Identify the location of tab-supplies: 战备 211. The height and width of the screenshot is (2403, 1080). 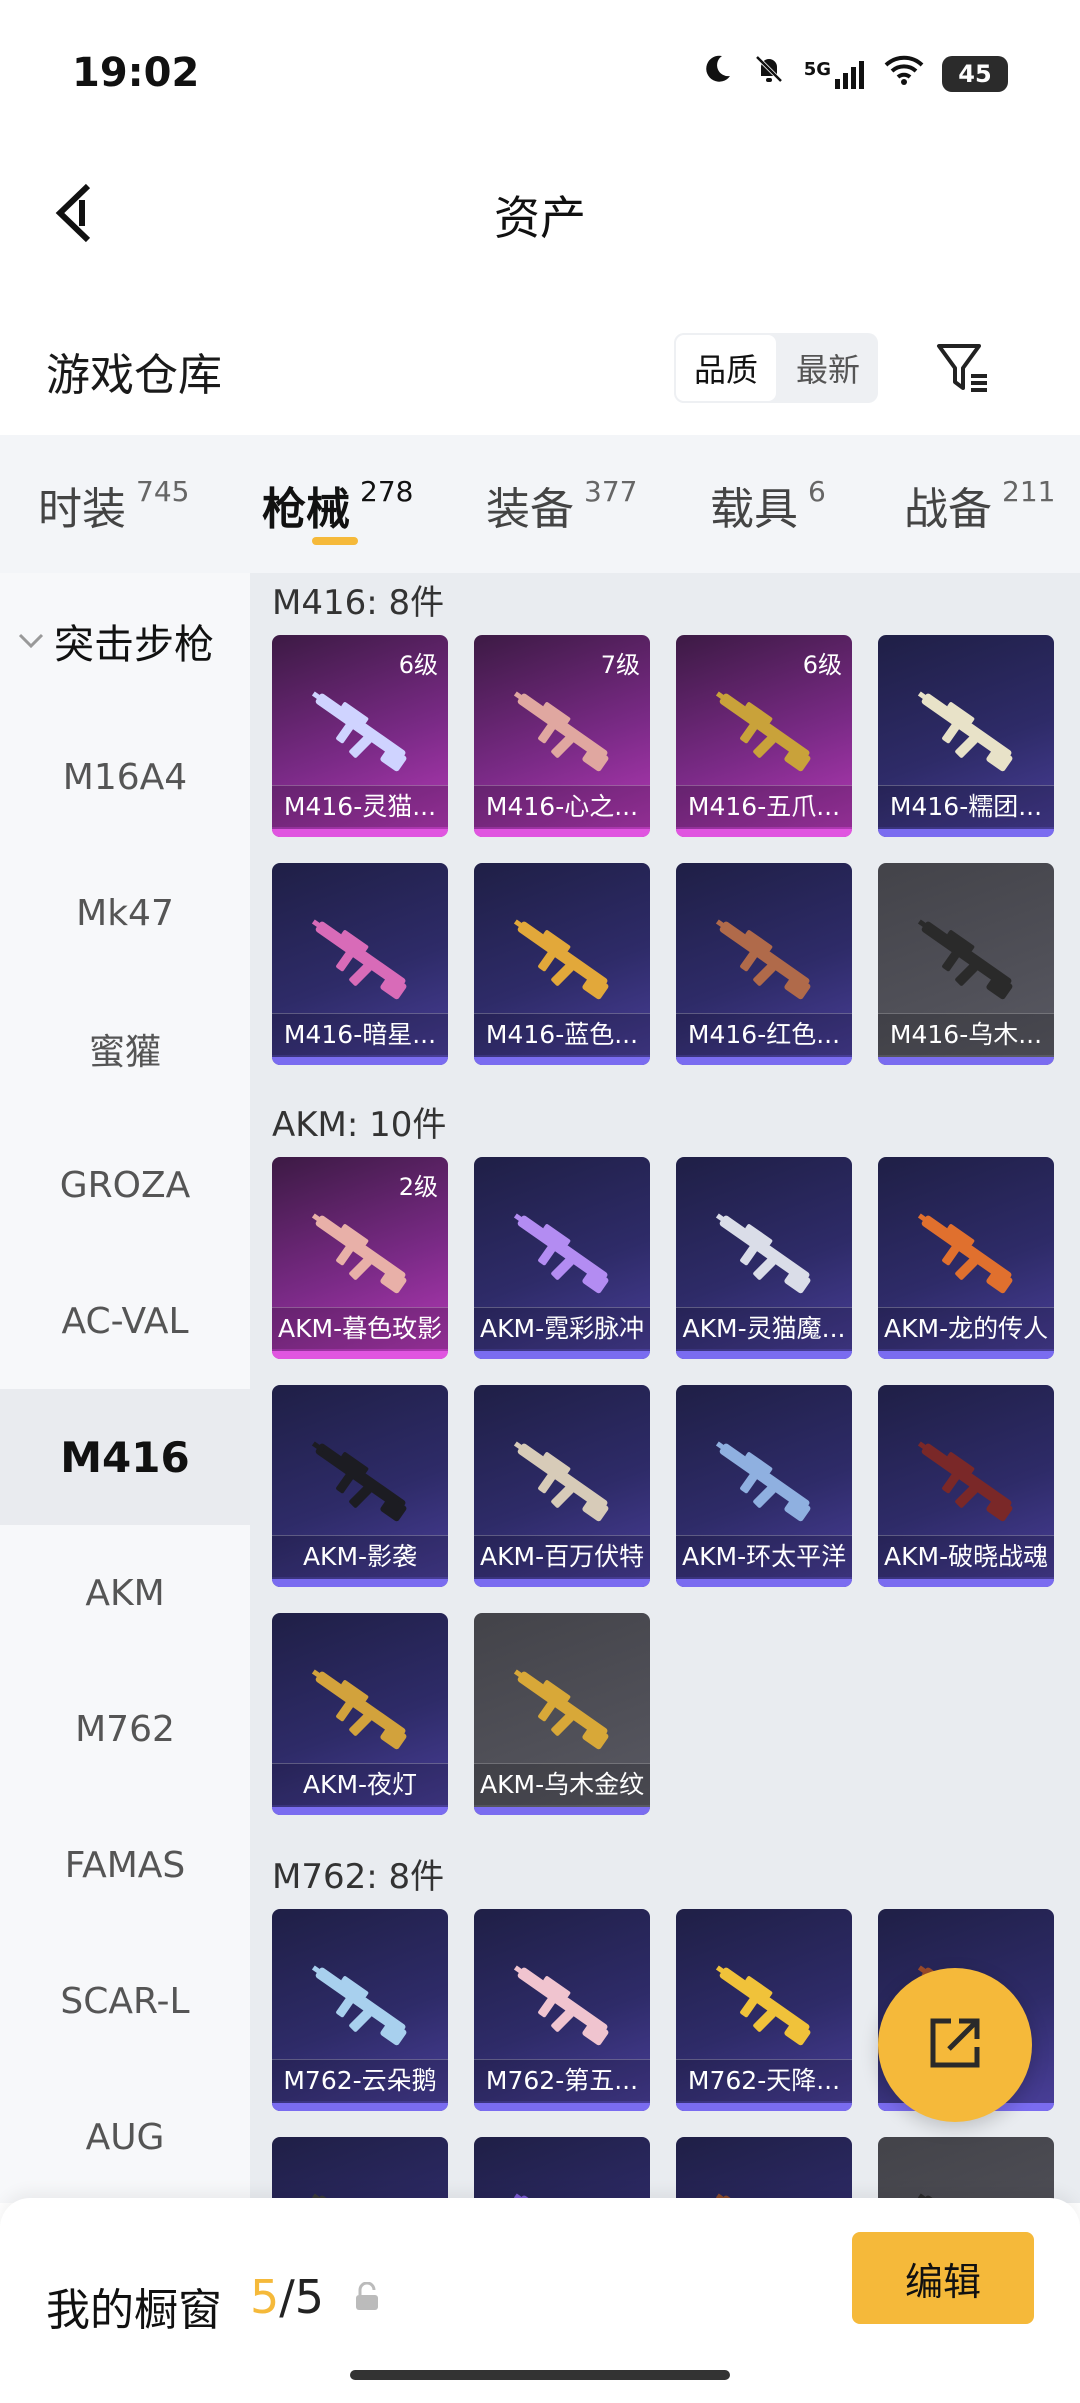
(979, 505).